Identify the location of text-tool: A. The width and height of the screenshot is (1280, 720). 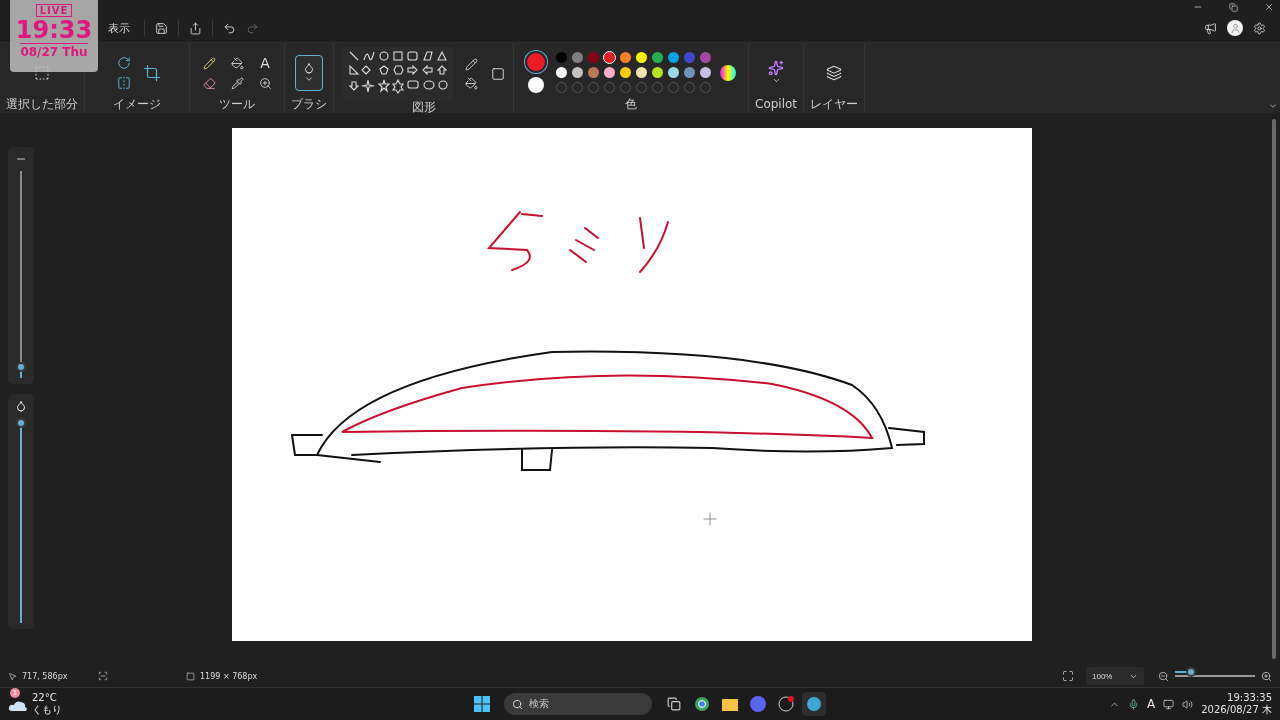
(265, 63).